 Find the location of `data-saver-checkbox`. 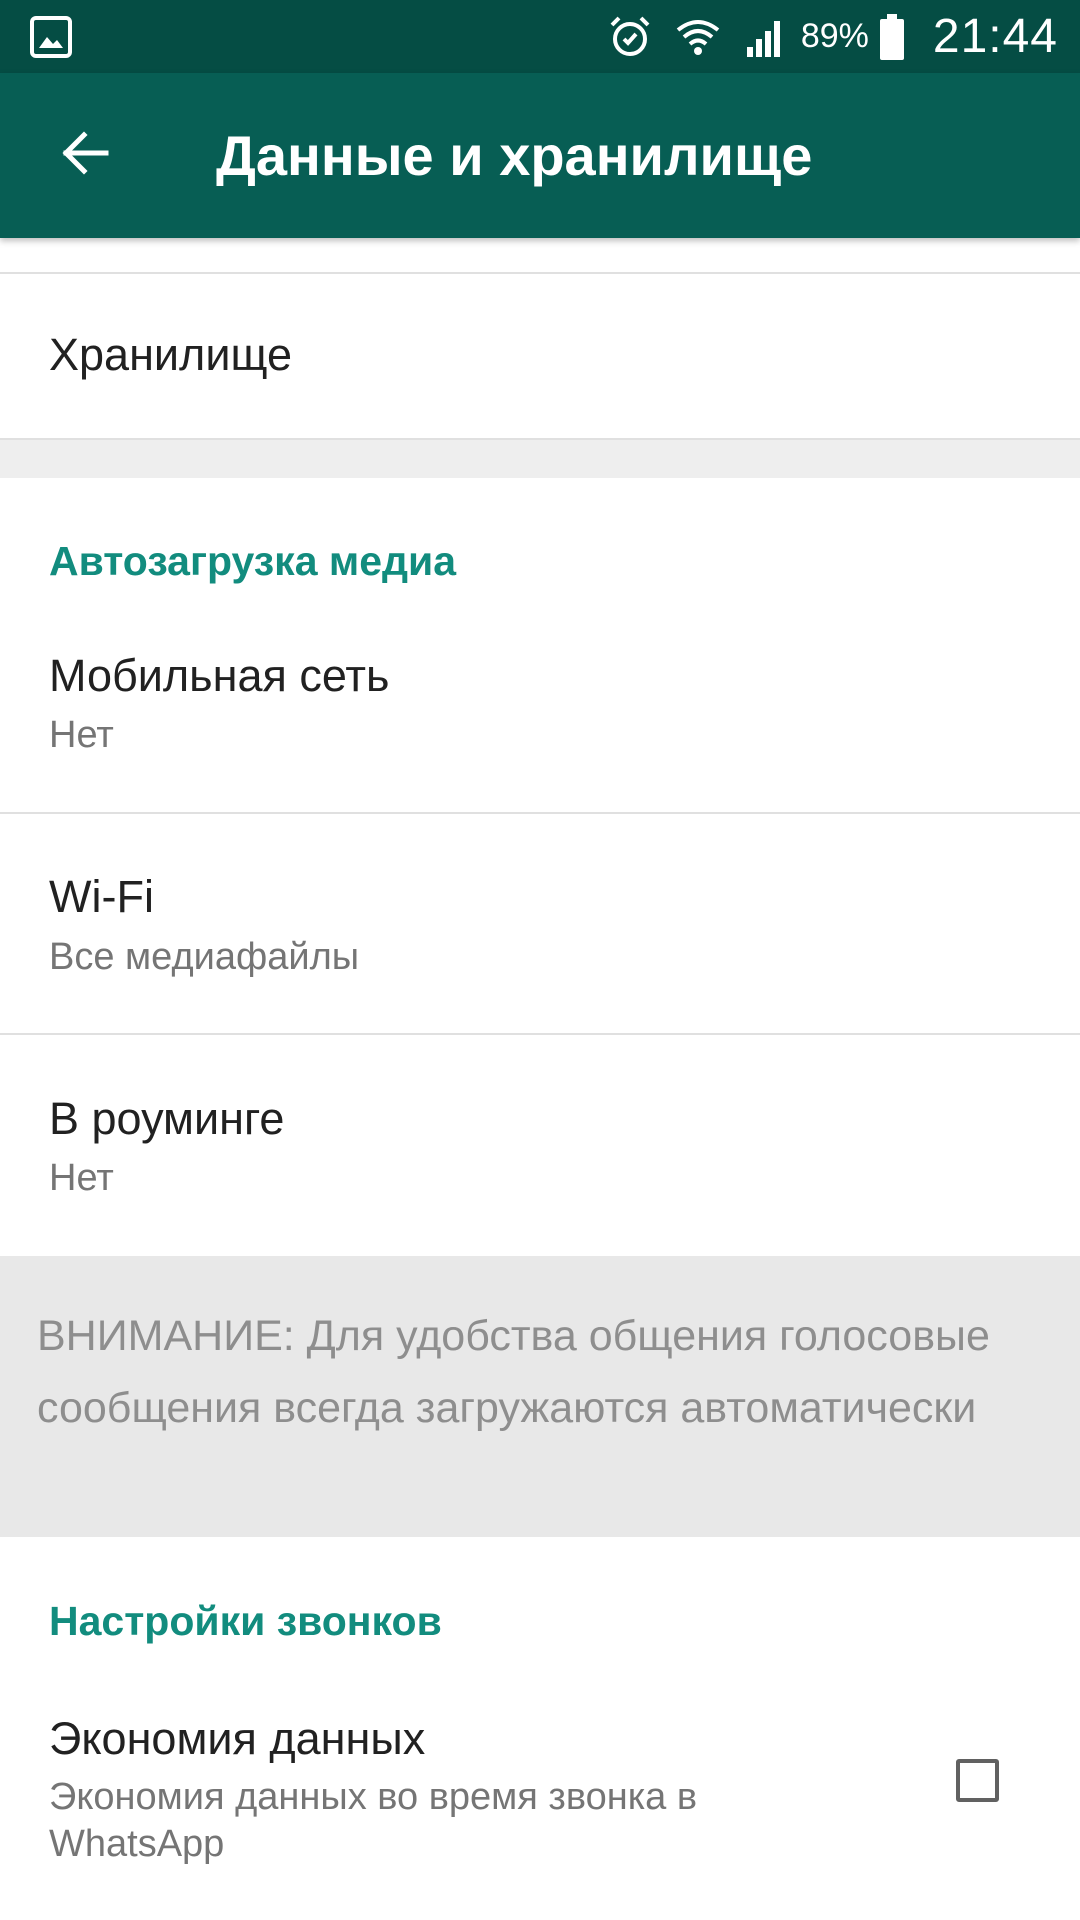

data-saver-checkbox is located at coordinates (977, 1780).